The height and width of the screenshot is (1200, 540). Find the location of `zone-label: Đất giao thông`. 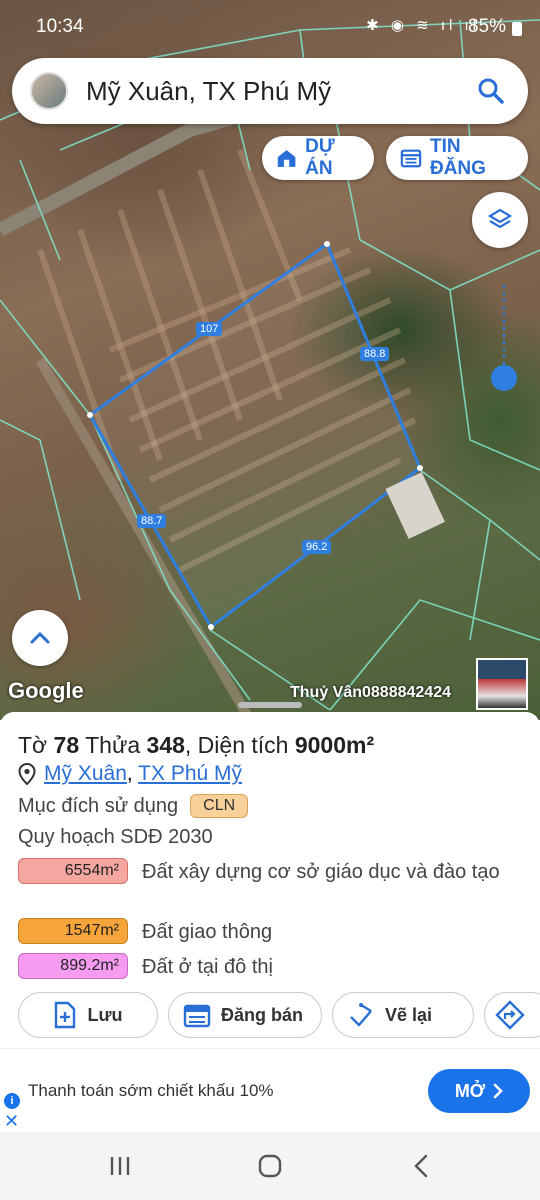

zone-label: Đất giao thông is located at coordinates (207, 932).